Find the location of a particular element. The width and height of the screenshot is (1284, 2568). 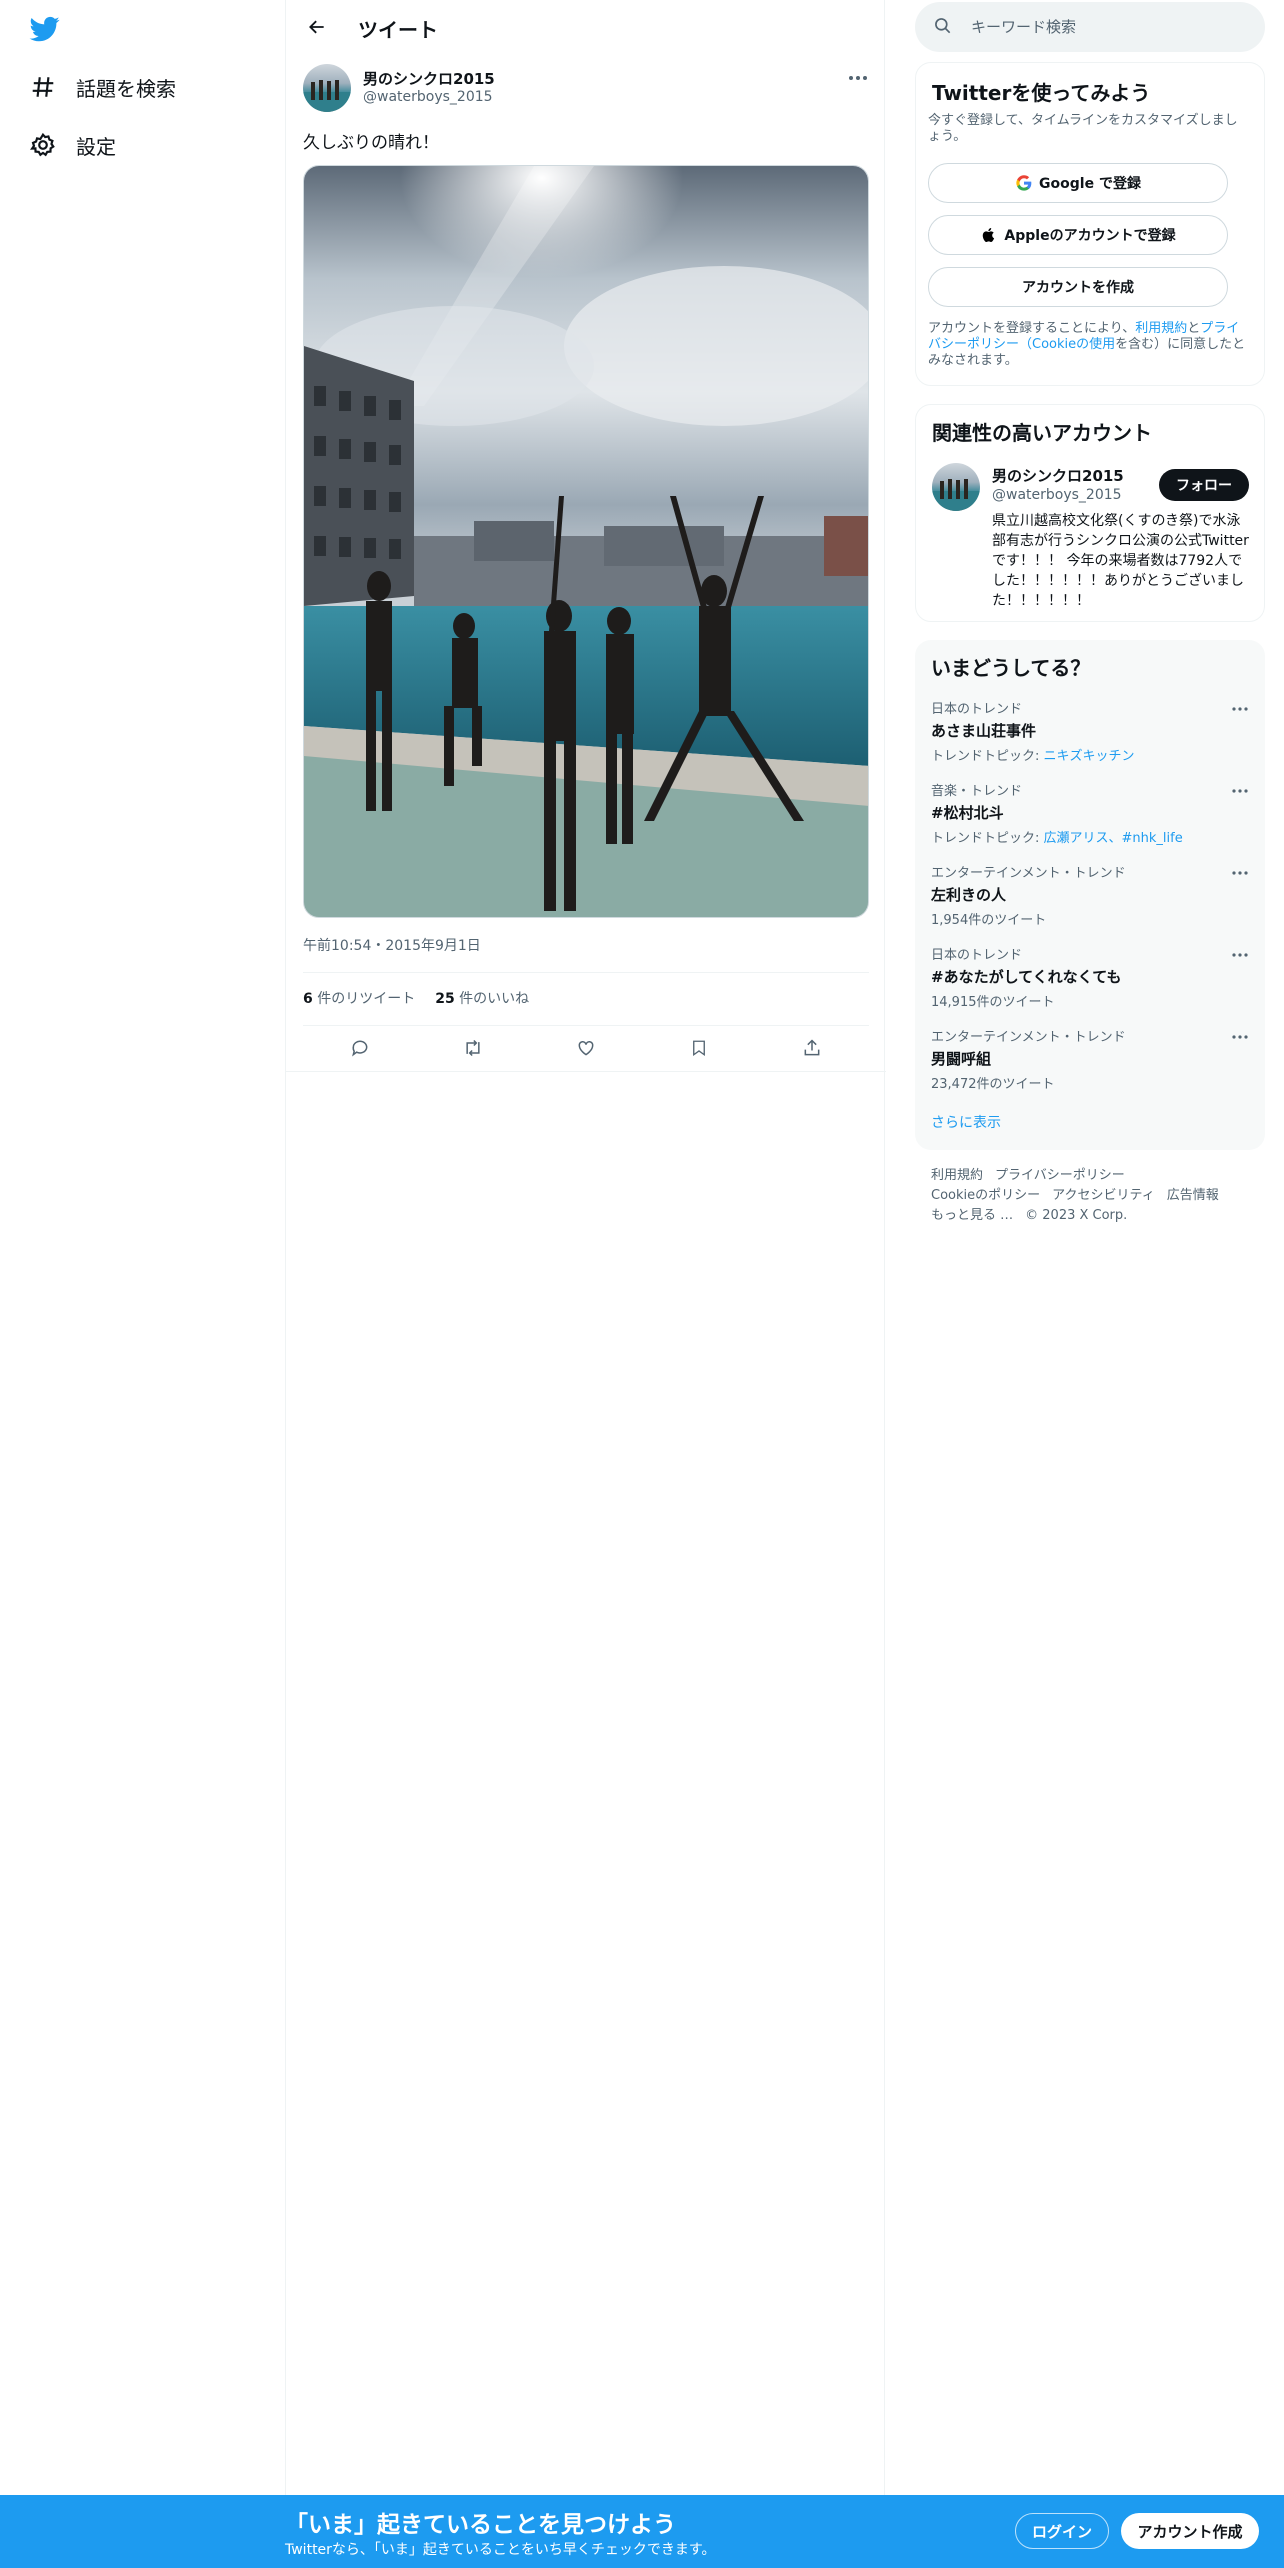

google-signup-button: Google で登録 is located at coordinates (1078, 183).